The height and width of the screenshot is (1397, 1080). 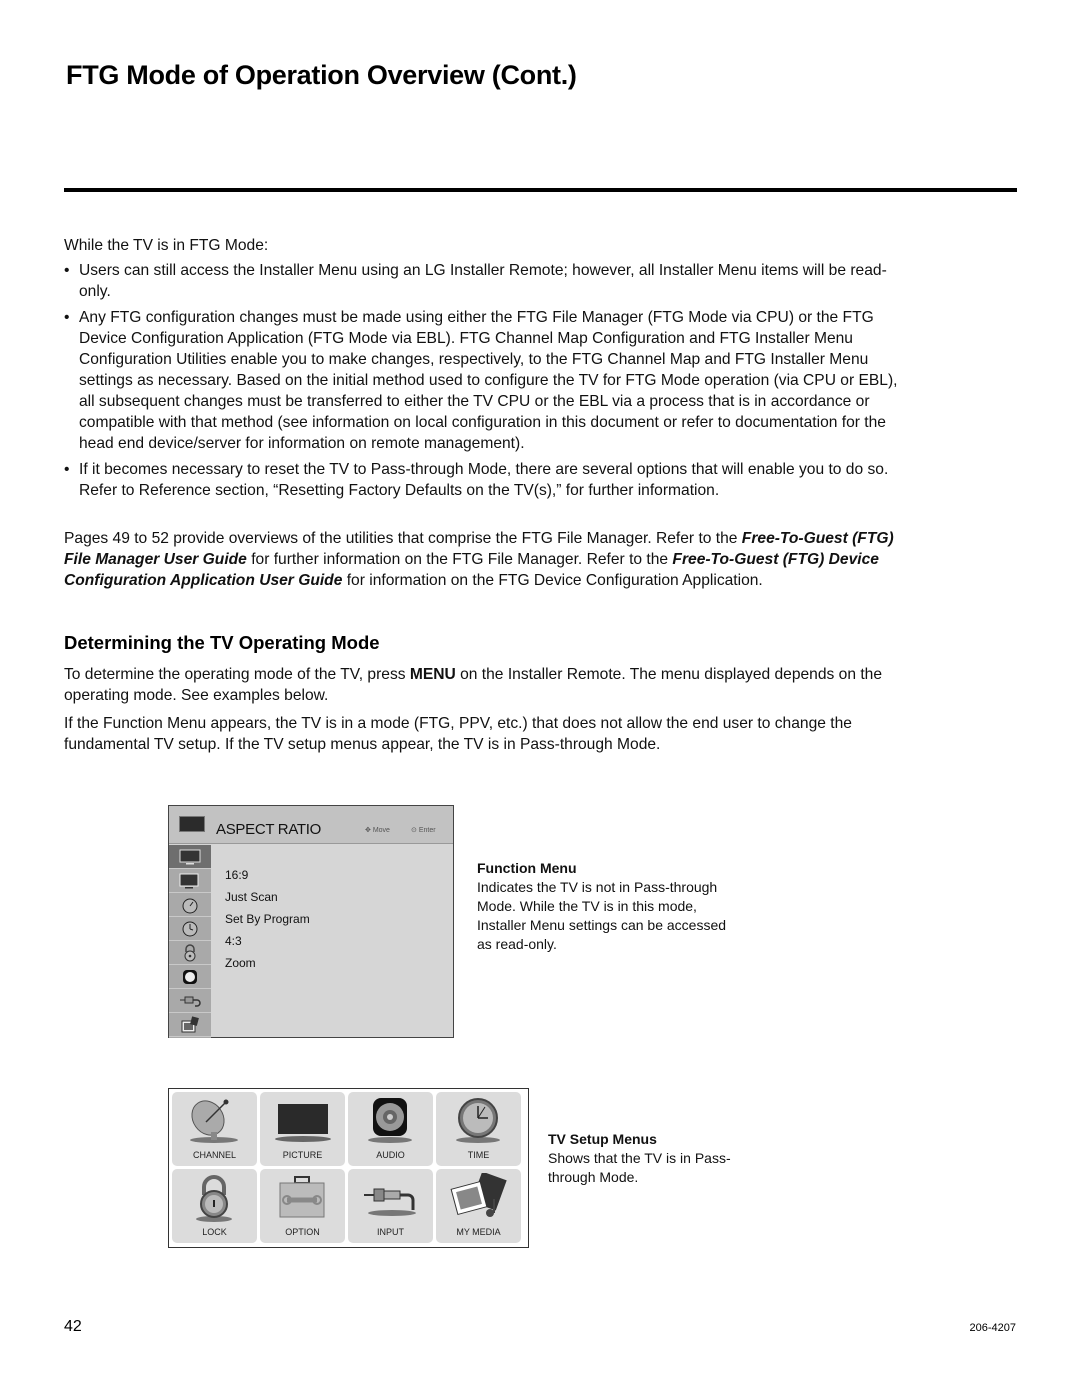 I want to click on caption-title: TV Setup Menus, so click(x=602, y=1139).